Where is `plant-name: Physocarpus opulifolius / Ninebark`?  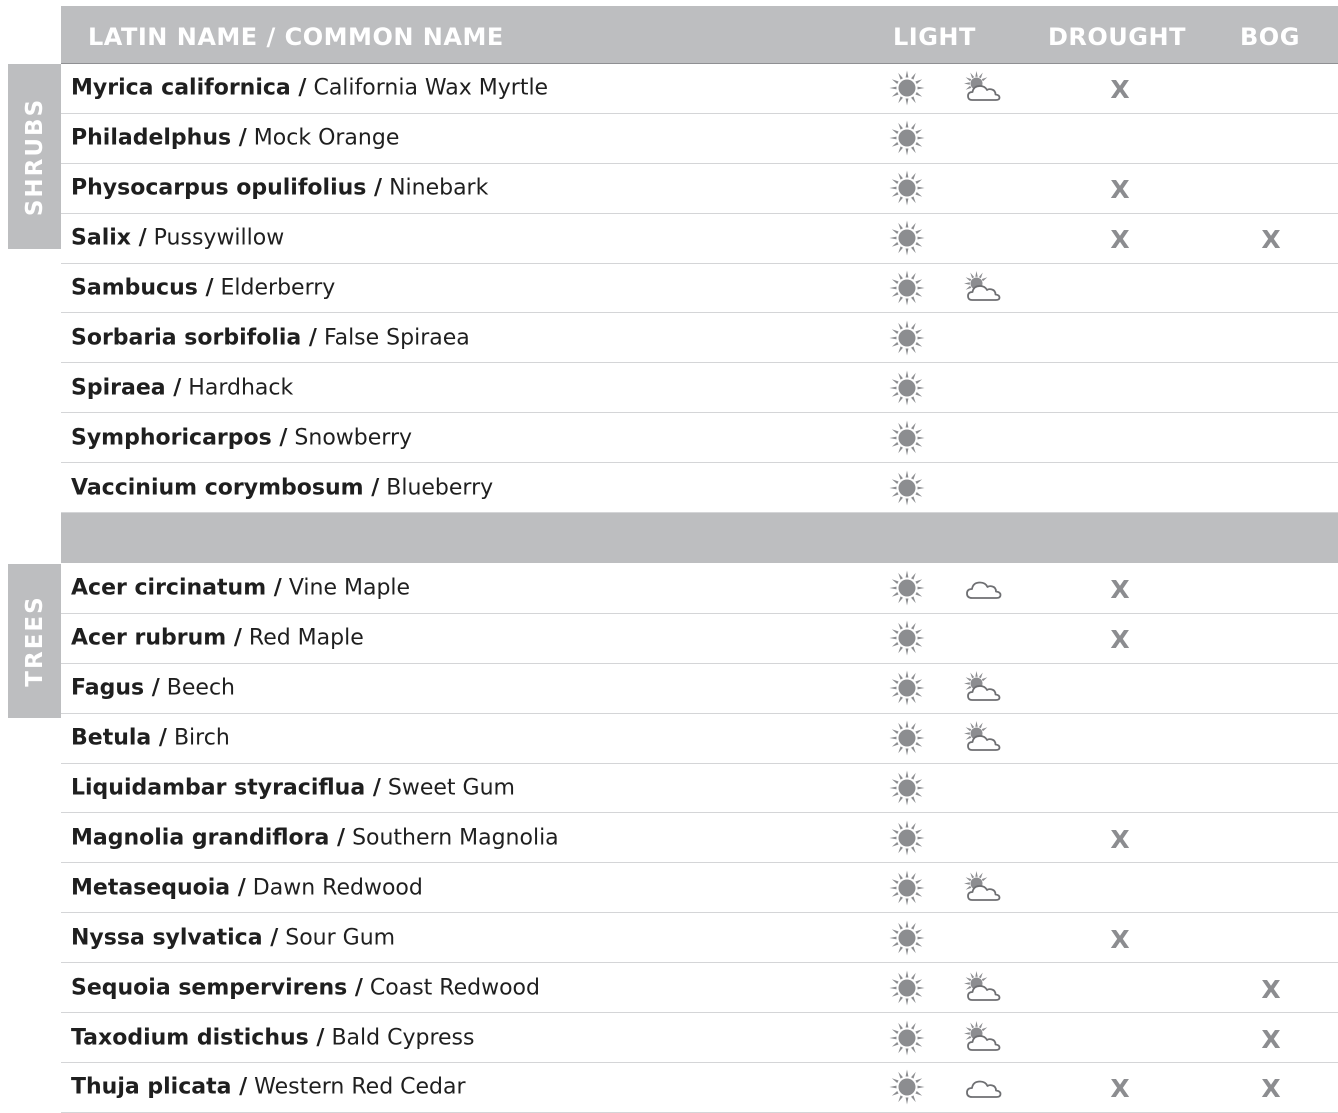
plant-name: Physocarpus opulifolius / Ninebark is located at coordinates (279, 188).